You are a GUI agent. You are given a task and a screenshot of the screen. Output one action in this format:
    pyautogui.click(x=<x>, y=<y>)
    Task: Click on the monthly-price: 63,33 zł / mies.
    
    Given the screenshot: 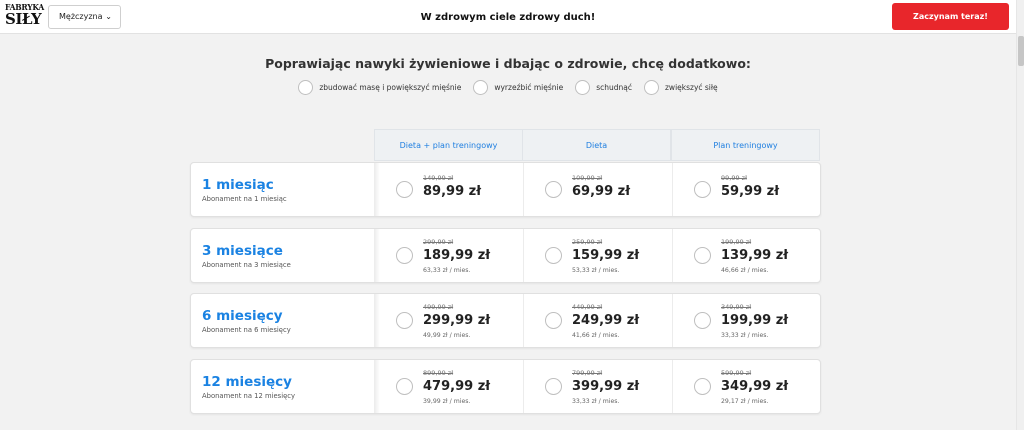 What is the action you would take?
    pyautogui.click(x=447, y=270)
    